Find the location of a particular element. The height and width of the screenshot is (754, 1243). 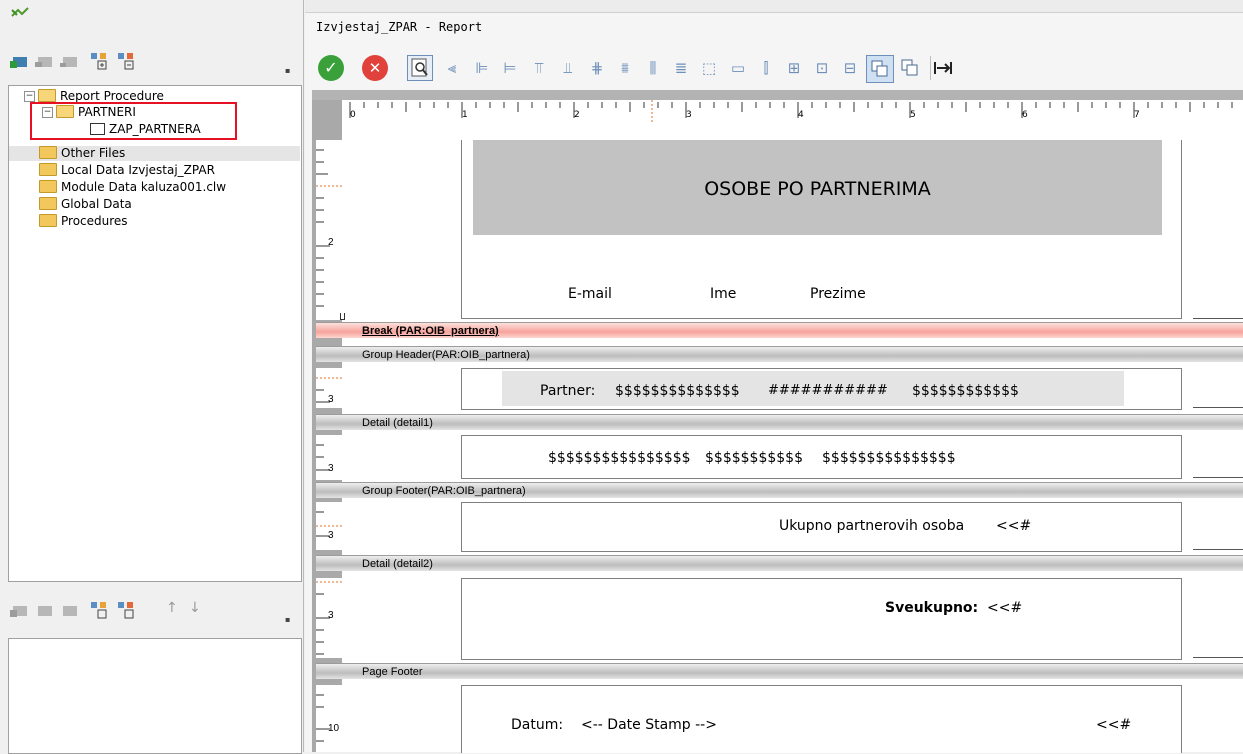

send-to-back-icon is located at coordinates (910, 68).